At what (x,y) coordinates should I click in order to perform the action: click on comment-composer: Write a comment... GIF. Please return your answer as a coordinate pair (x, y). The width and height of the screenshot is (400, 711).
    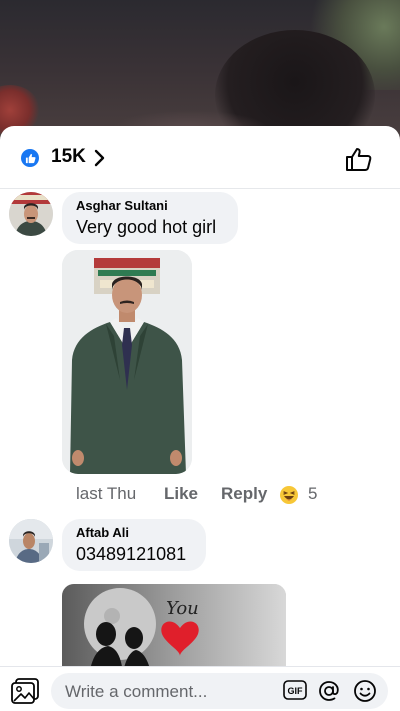
    Looking at the image, I should click on (200, 688).